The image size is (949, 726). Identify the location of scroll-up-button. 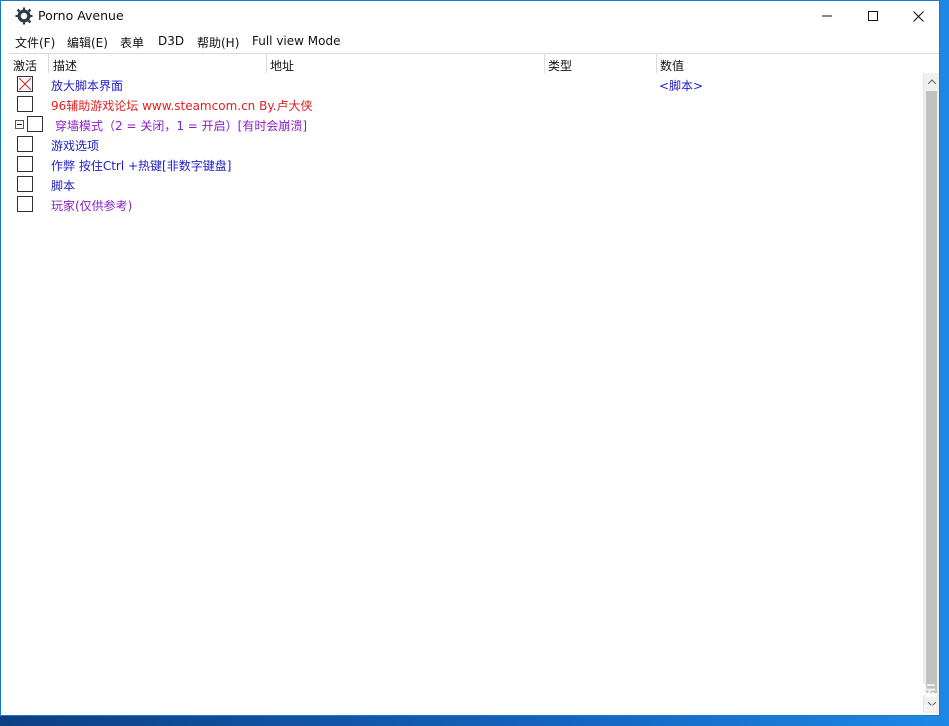
(931, 81).